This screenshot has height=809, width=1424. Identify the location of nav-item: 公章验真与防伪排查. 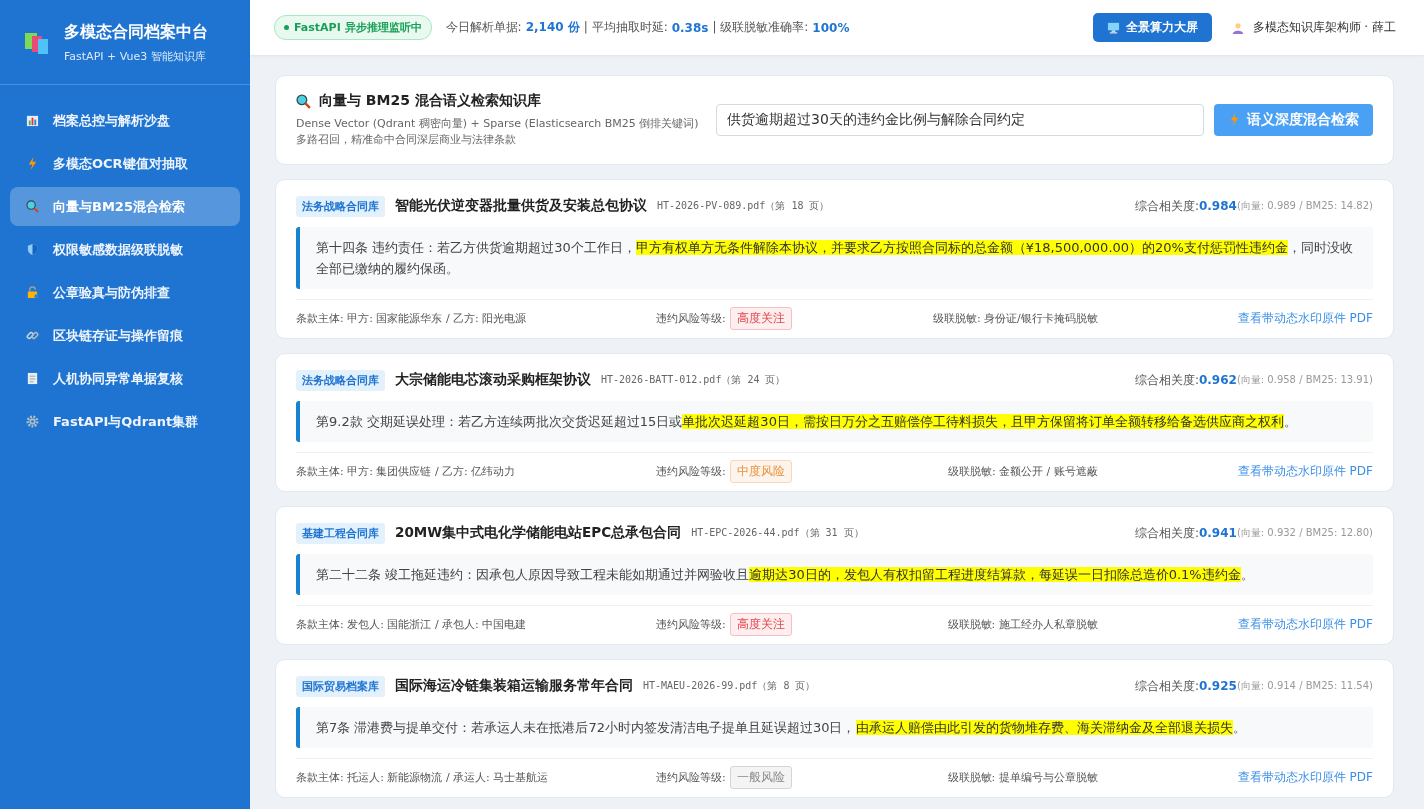
(125, 292).